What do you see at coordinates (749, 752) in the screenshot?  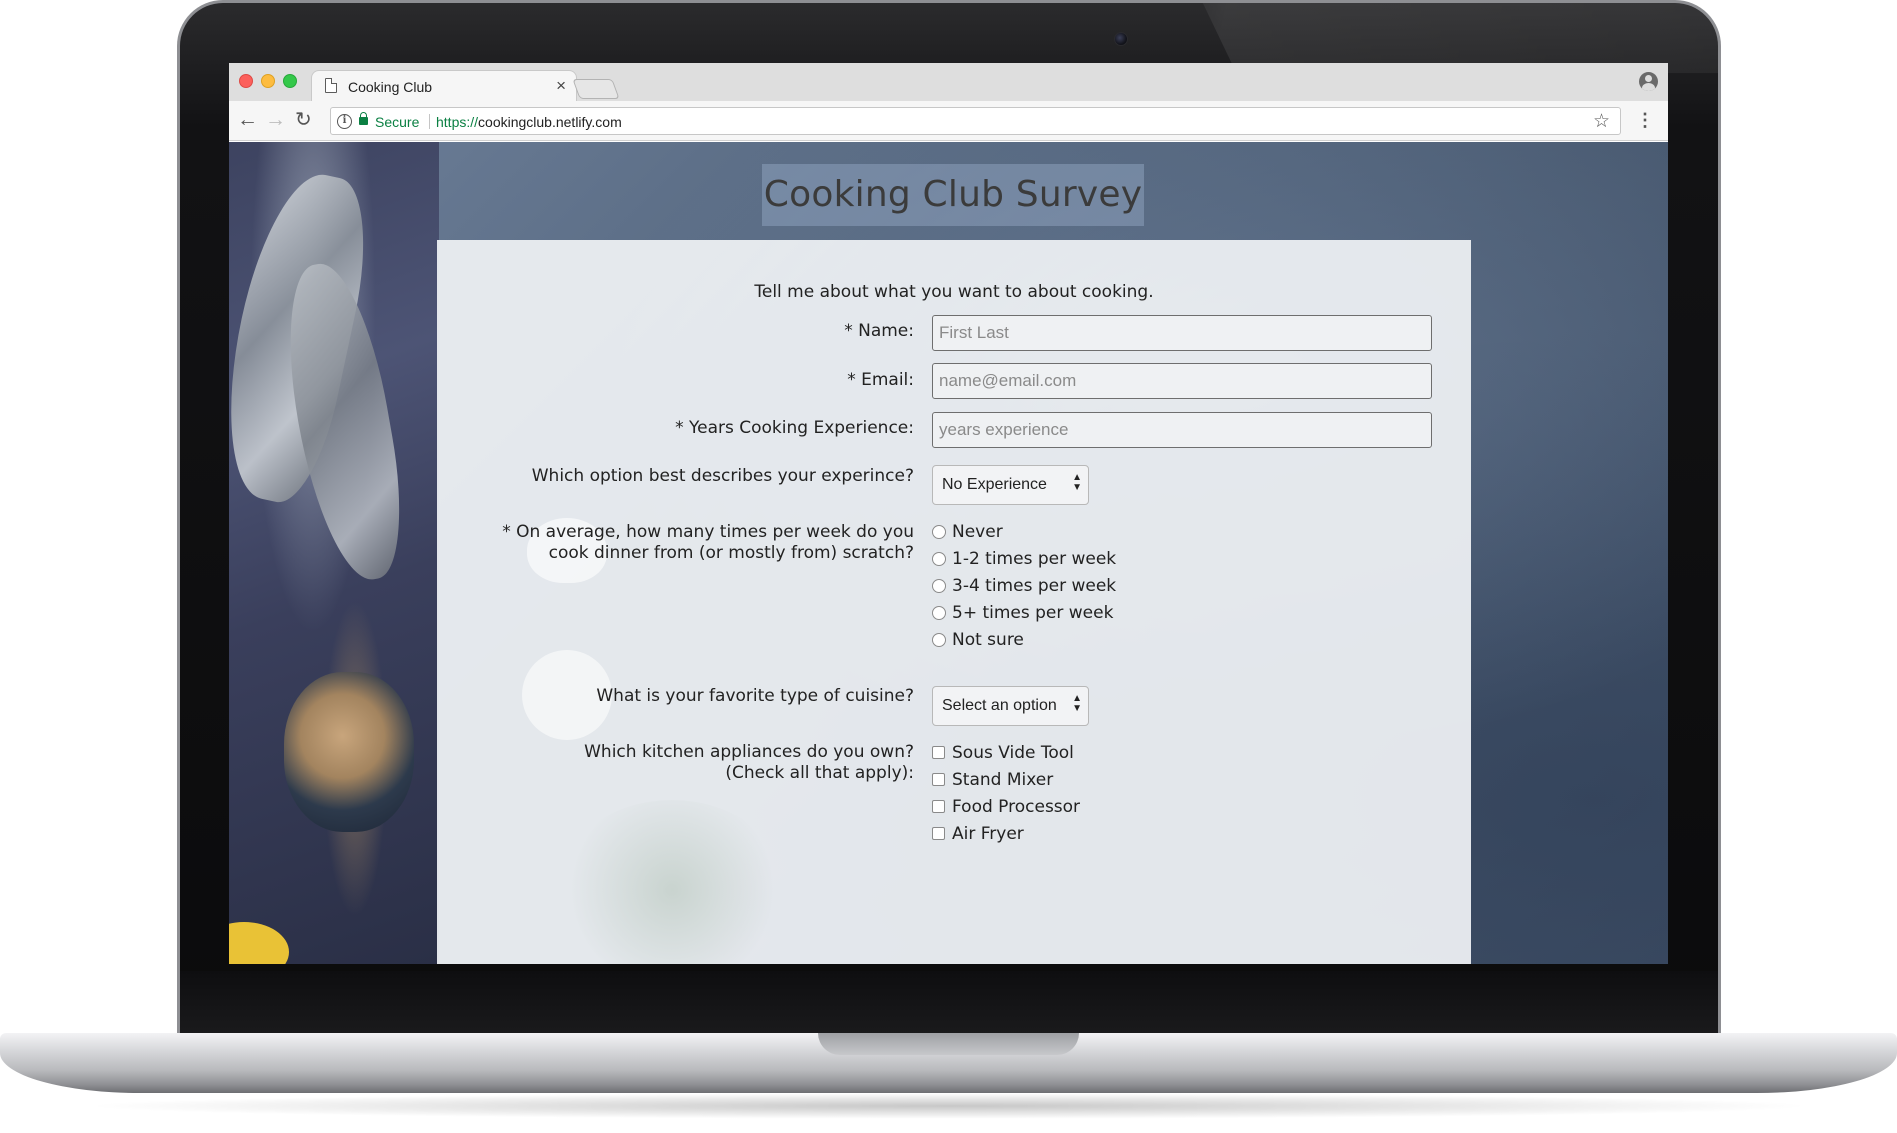 I see `appliances-label-line1: Which kitchen appliances do you own?` at bounding box center [749, 752].